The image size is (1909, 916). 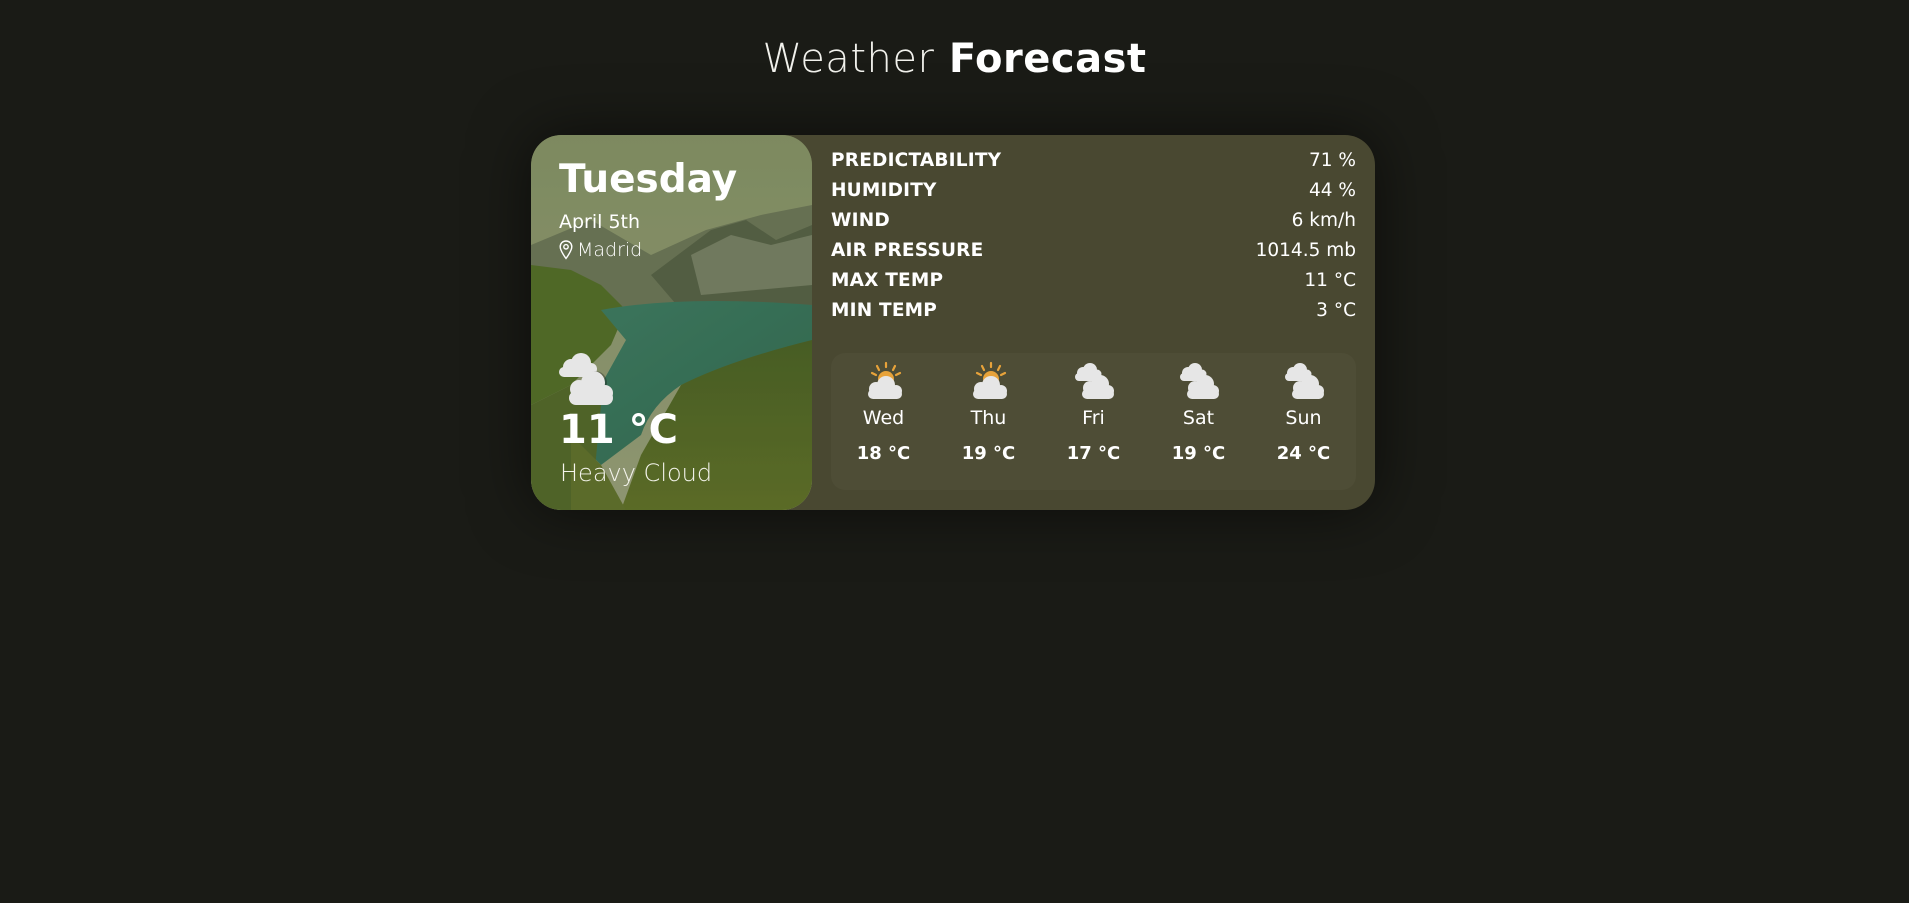 I want to click on stat-value: 44 %, so click(x=1332, y=190).